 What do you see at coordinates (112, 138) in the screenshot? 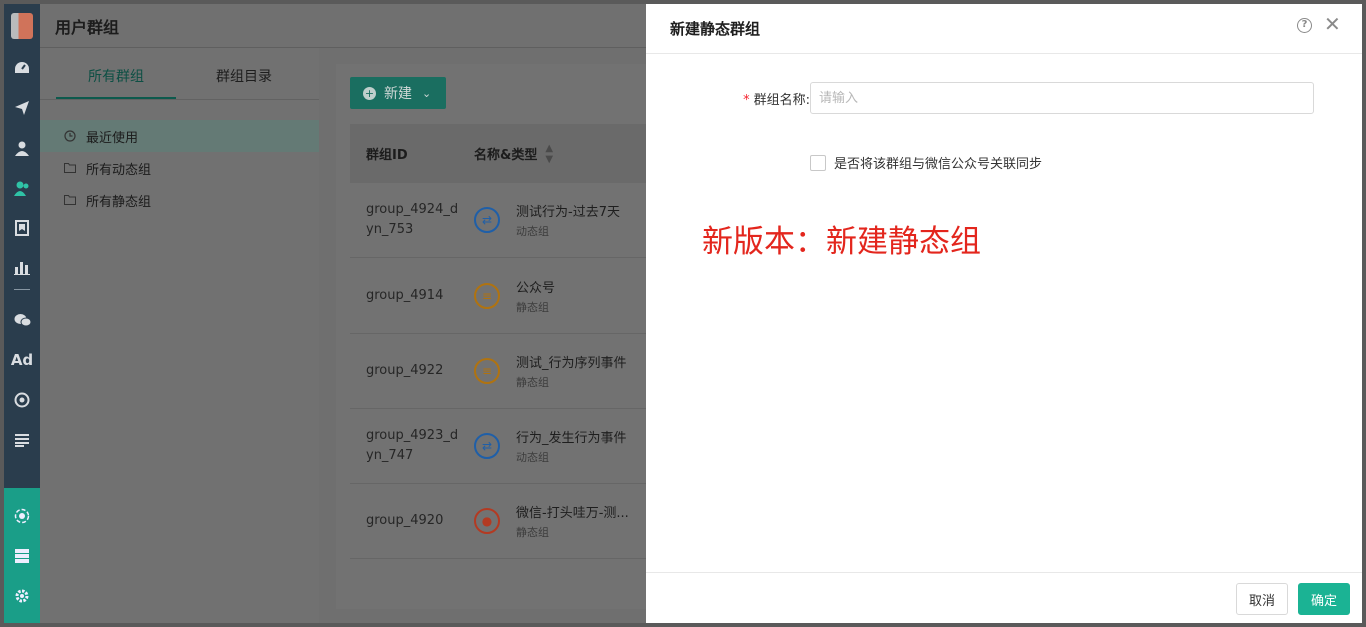
I see `tree-item-label: 最近使用` at bounding box center [112, 138].